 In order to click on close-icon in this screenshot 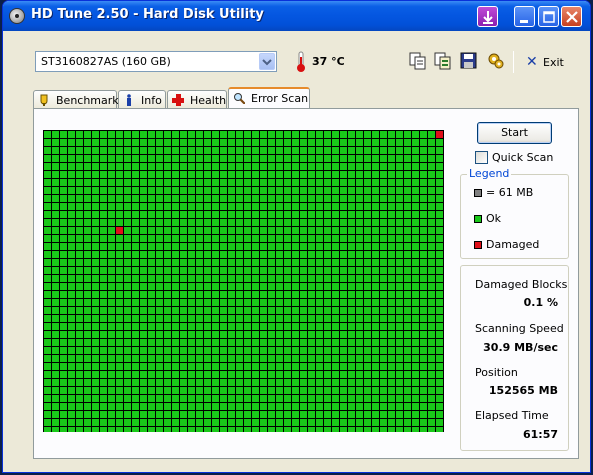, I will do `click(572, 17)`.